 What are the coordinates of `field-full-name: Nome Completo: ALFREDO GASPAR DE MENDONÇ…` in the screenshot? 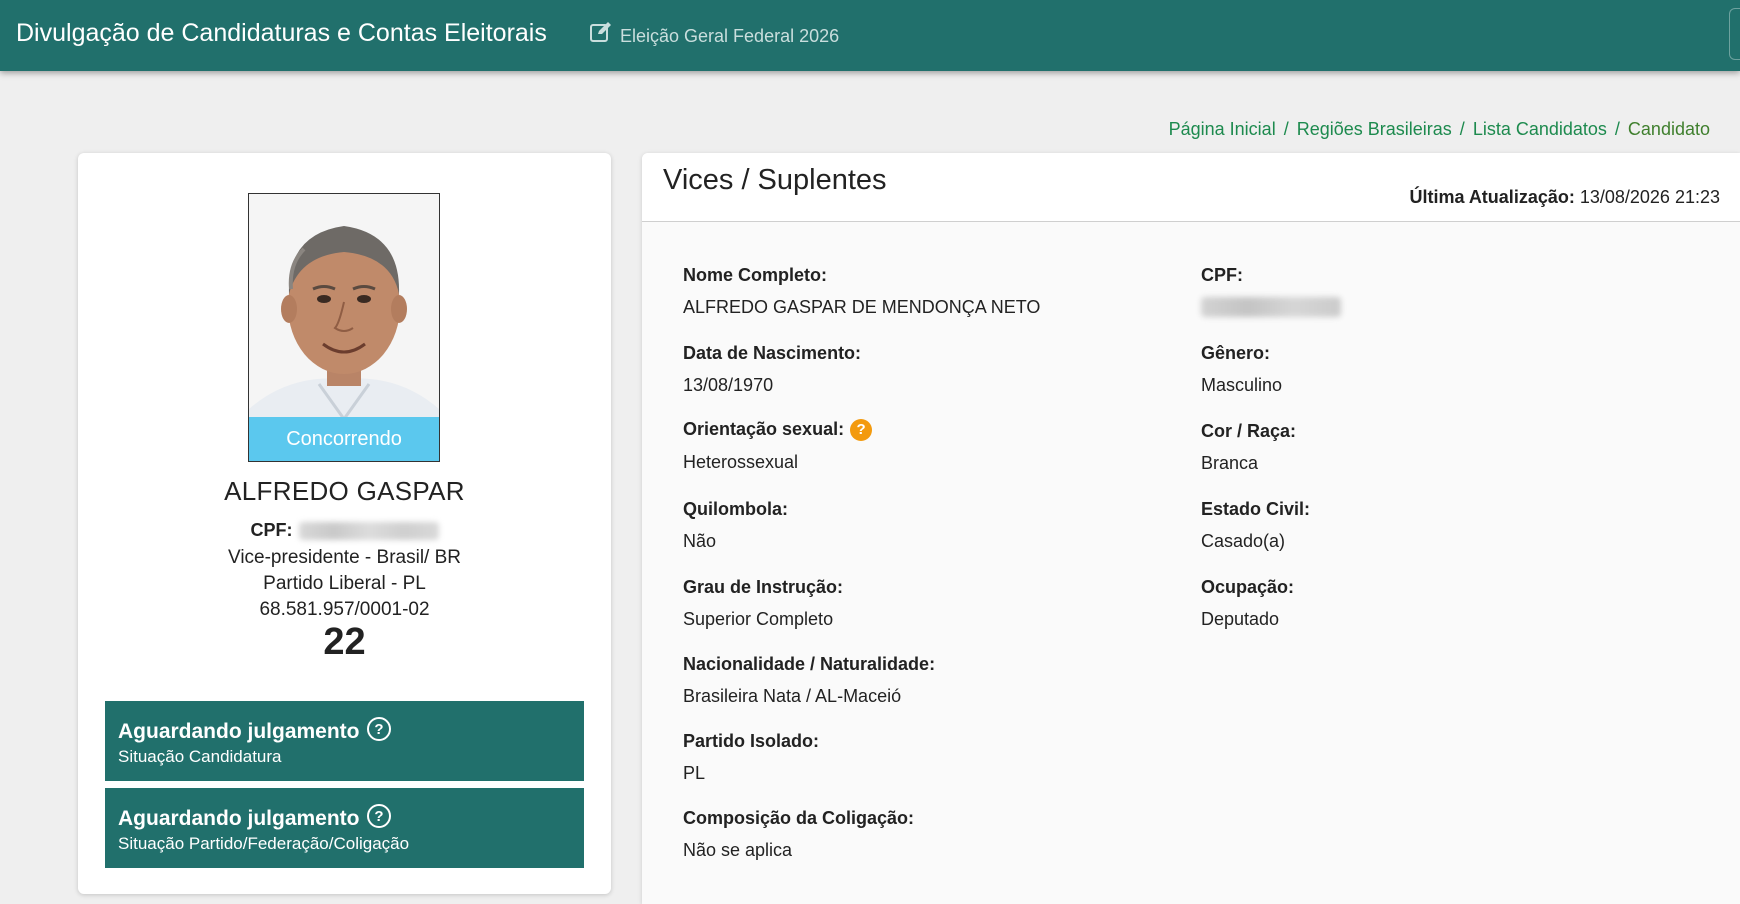 It's located at (923, 291).